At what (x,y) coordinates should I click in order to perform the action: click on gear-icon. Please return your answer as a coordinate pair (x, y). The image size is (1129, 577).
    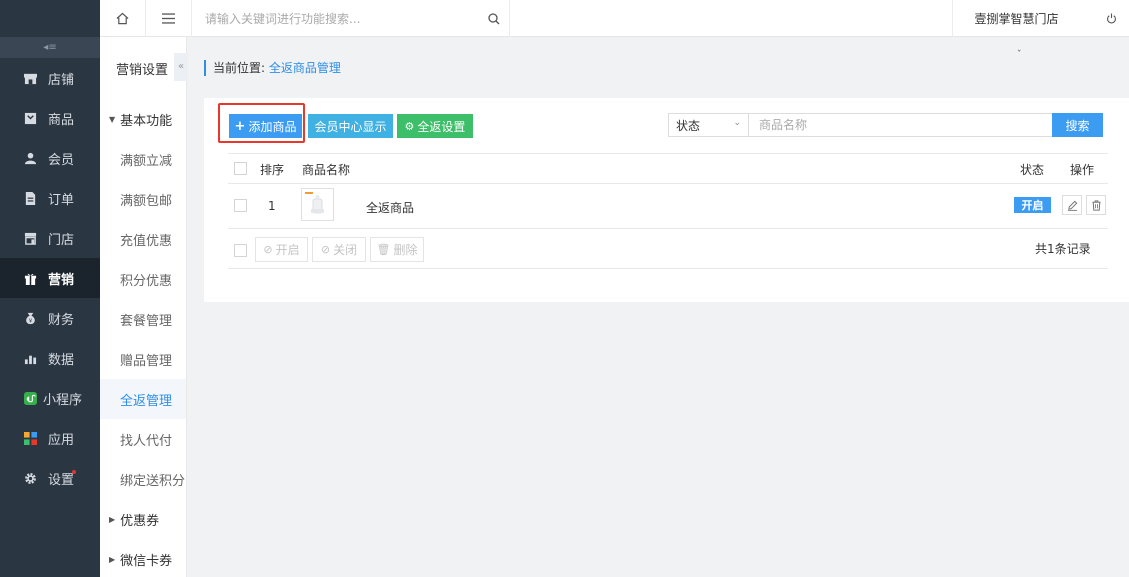
    Looking at the image, I should click on (30, 478).